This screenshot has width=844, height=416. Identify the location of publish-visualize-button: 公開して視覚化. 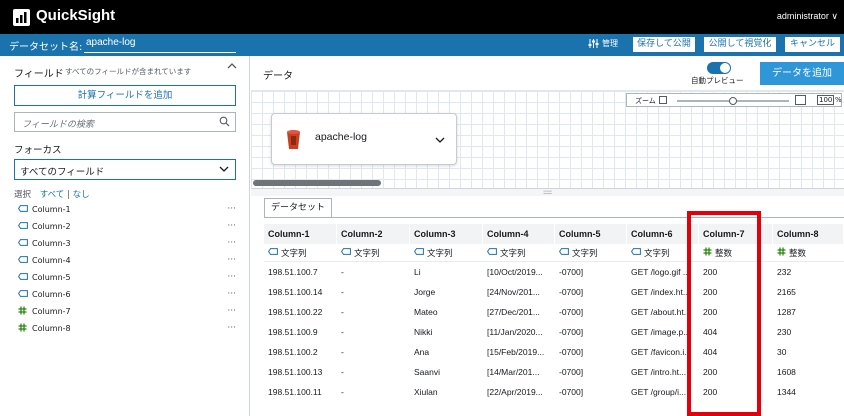
(740, 44).